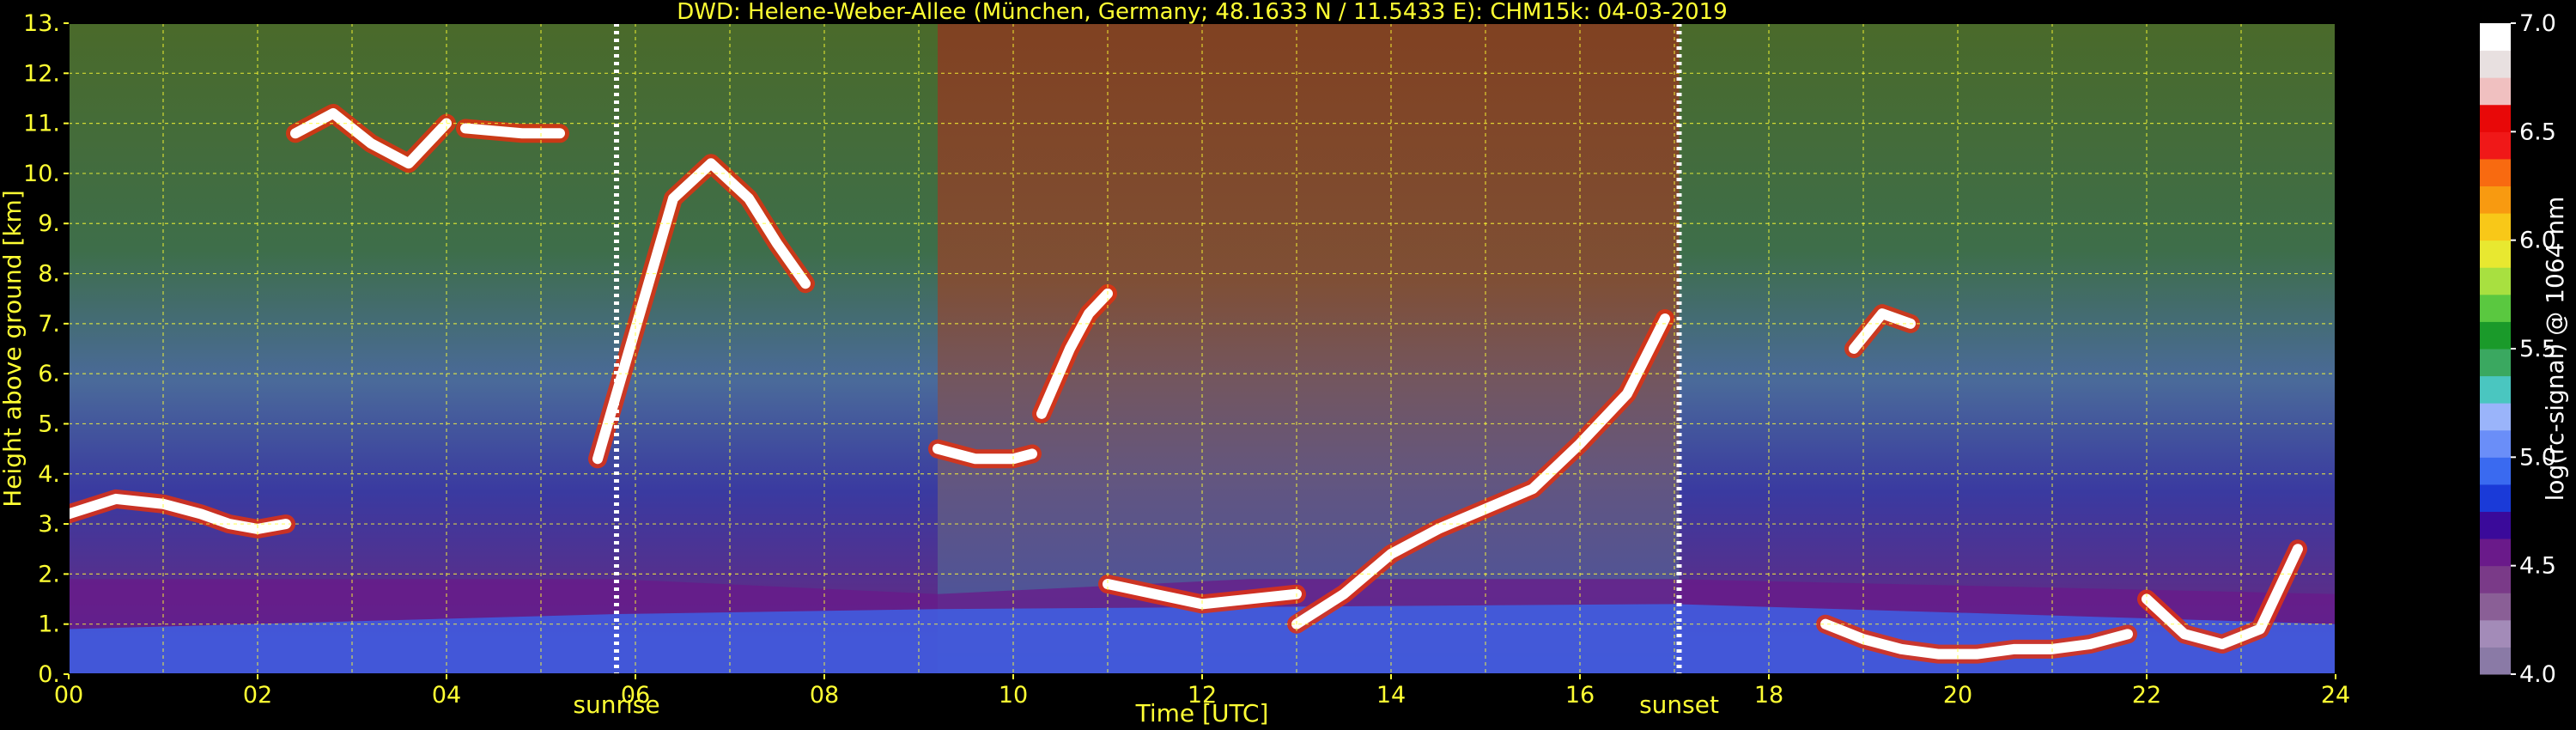  Describe the element at coordinates (1013, 695) in the screenshot. I see `x-tick-label: 10` at that location.